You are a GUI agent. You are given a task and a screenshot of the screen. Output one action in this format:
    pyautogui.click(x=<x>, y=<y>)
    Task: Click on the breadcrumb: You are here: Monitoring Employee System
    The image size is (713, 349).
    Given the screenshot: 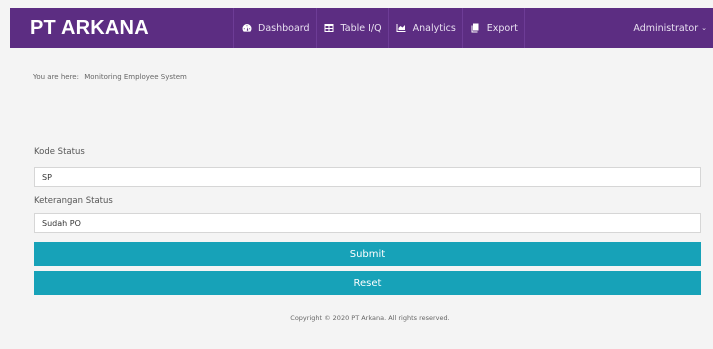 What is the action you would take?
    pyautogui.click(x=111, y=77)
    